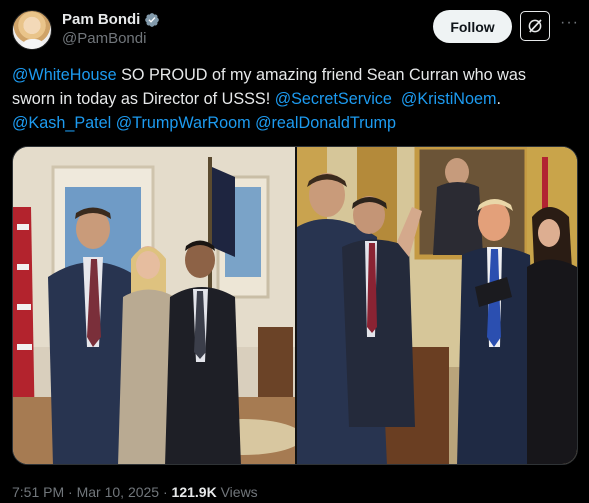 This screenshot has width=589, height=503. I want to click on post-meta: 7:51 PM · Mar 10, 2025 · 121.9K Views, so click(135, 492).